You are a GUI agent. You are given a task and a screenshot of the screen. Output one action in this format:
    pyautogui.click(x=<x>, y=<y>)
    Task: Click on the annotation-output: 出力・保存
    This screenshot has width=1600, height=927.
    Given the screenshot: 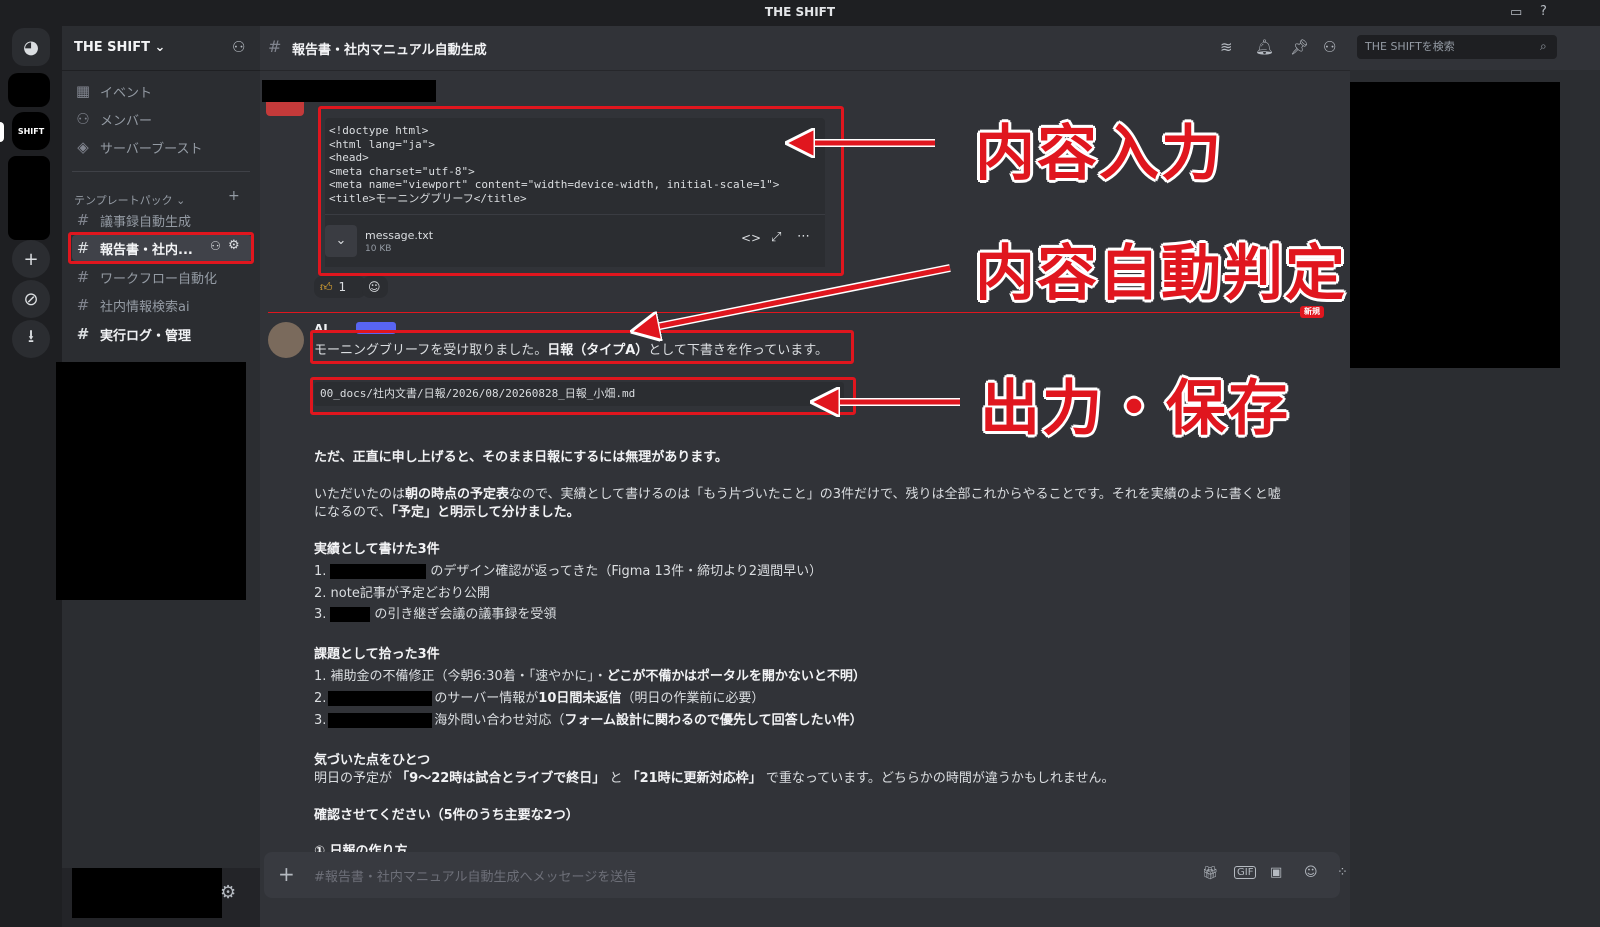 What is the action you would take?
    pyautogui.click(x=1135, y=409)
    